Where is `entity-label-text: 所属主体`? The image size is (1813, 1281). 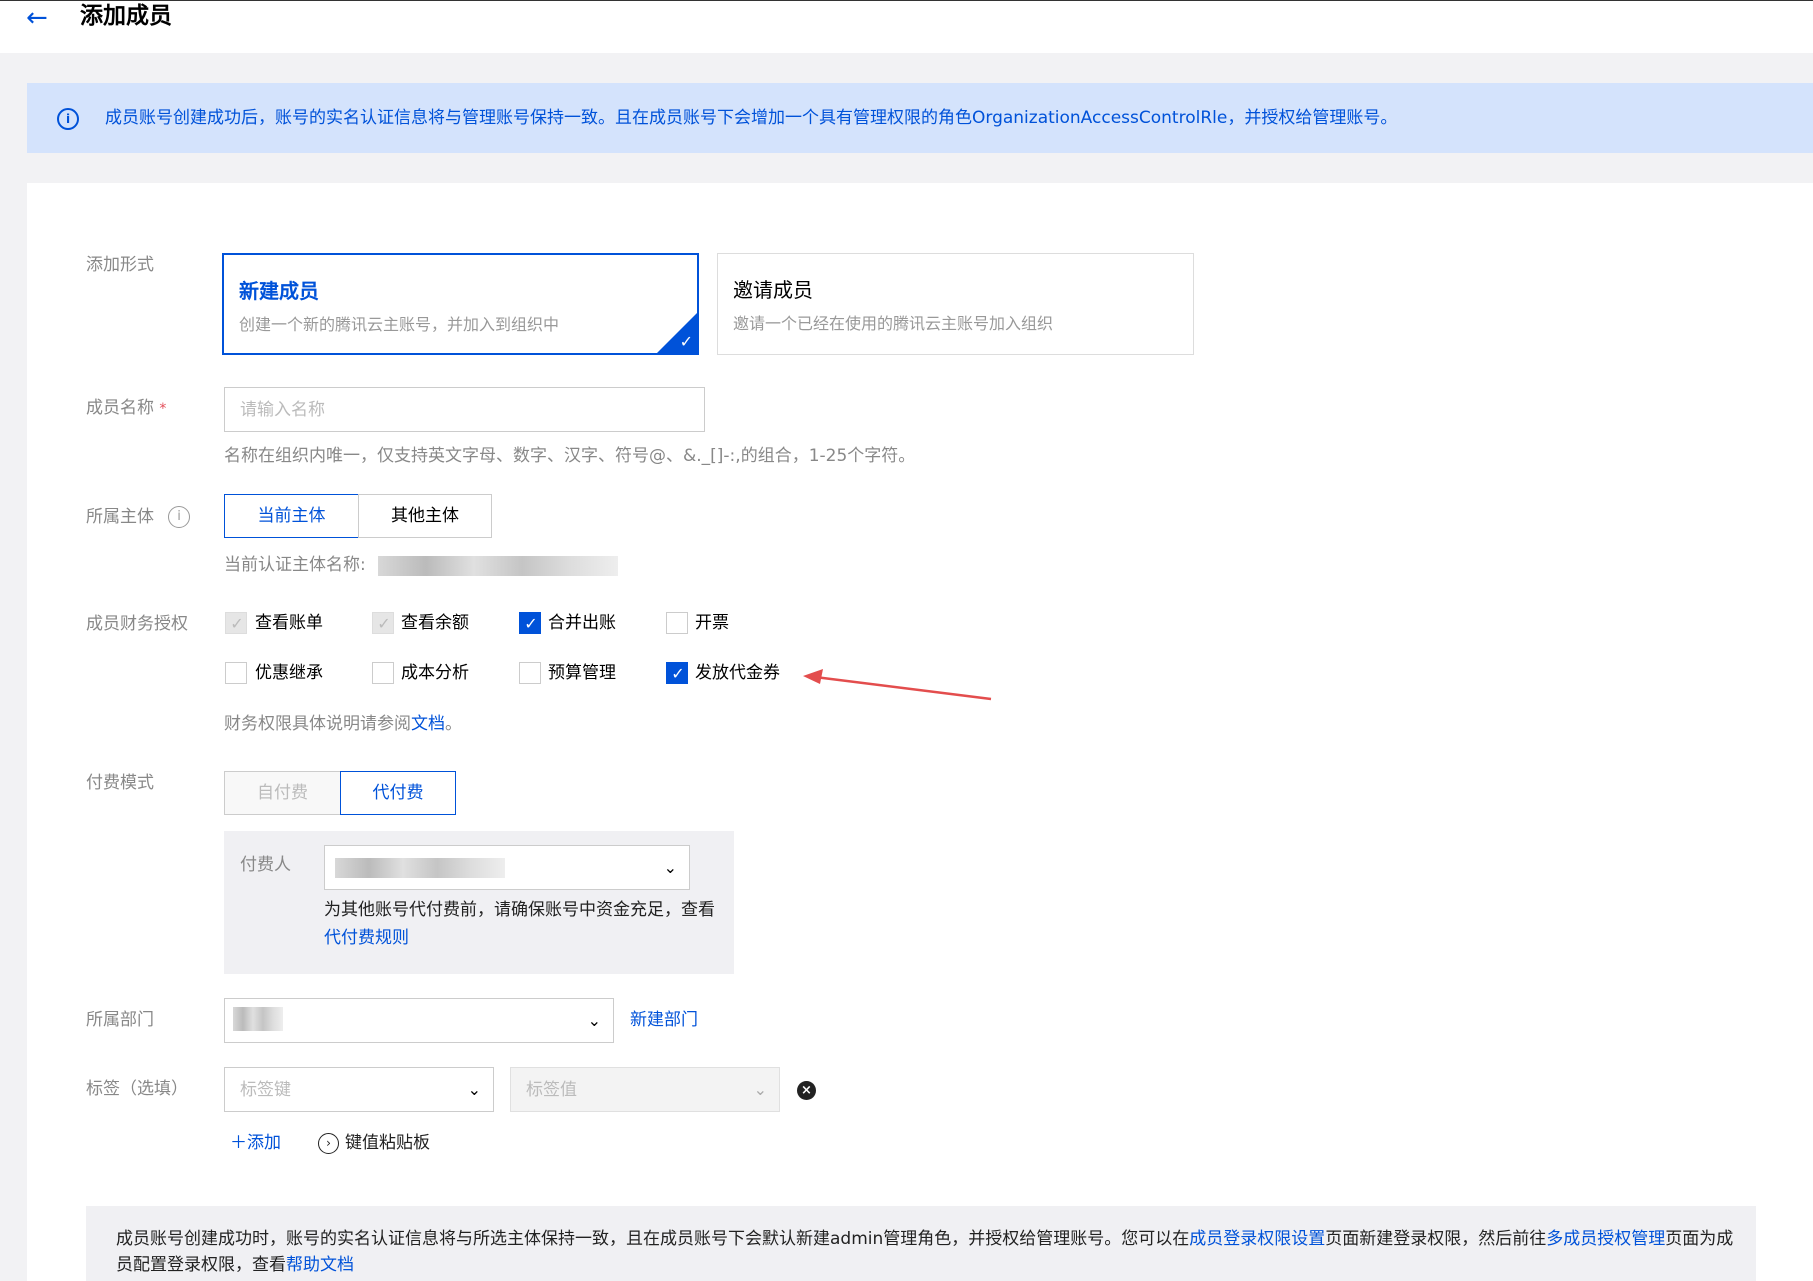 entity-label-text: 所属主体 is located at coordinates (120, 517).